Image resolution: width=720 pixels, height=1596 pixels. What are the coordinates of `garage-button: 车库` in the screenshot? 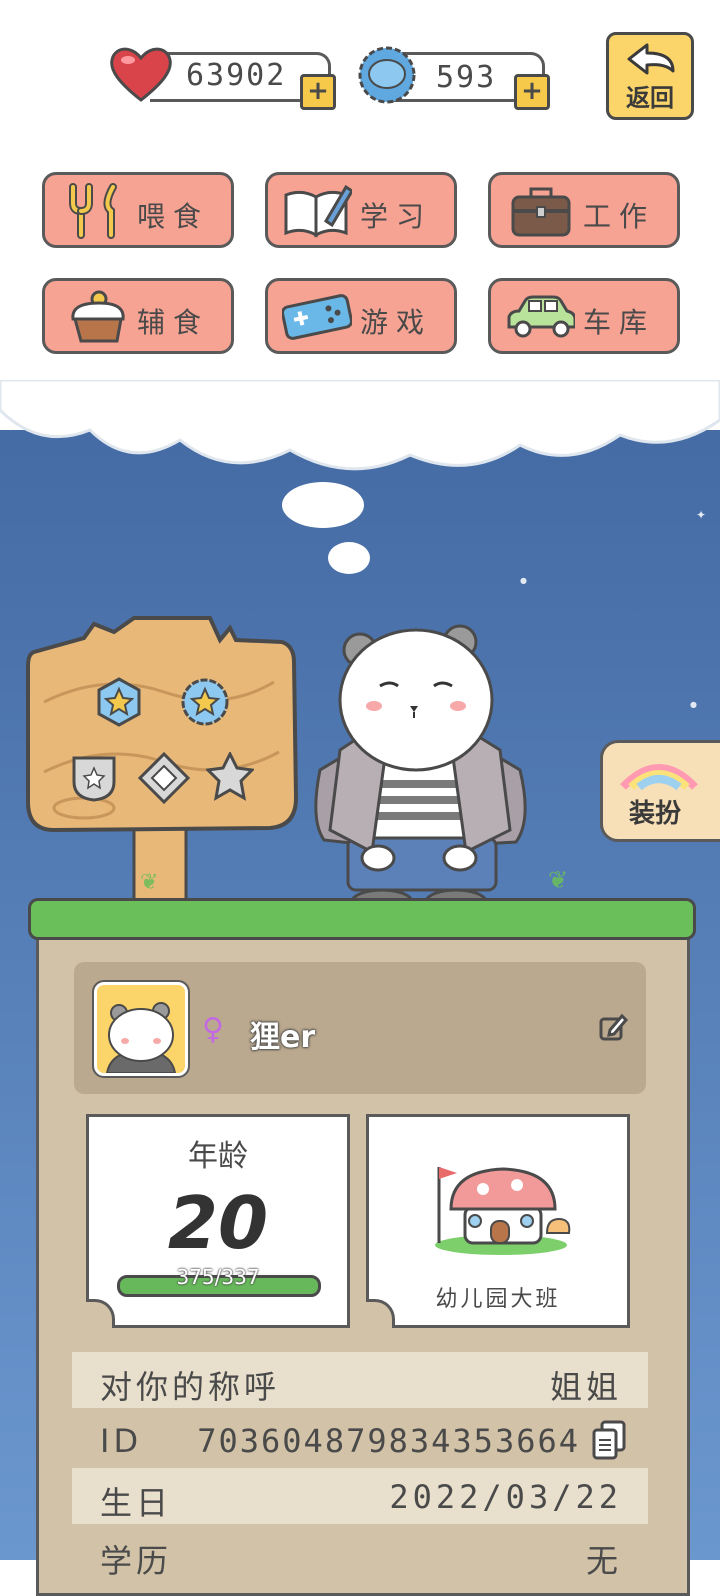 It's located at (584, 316).